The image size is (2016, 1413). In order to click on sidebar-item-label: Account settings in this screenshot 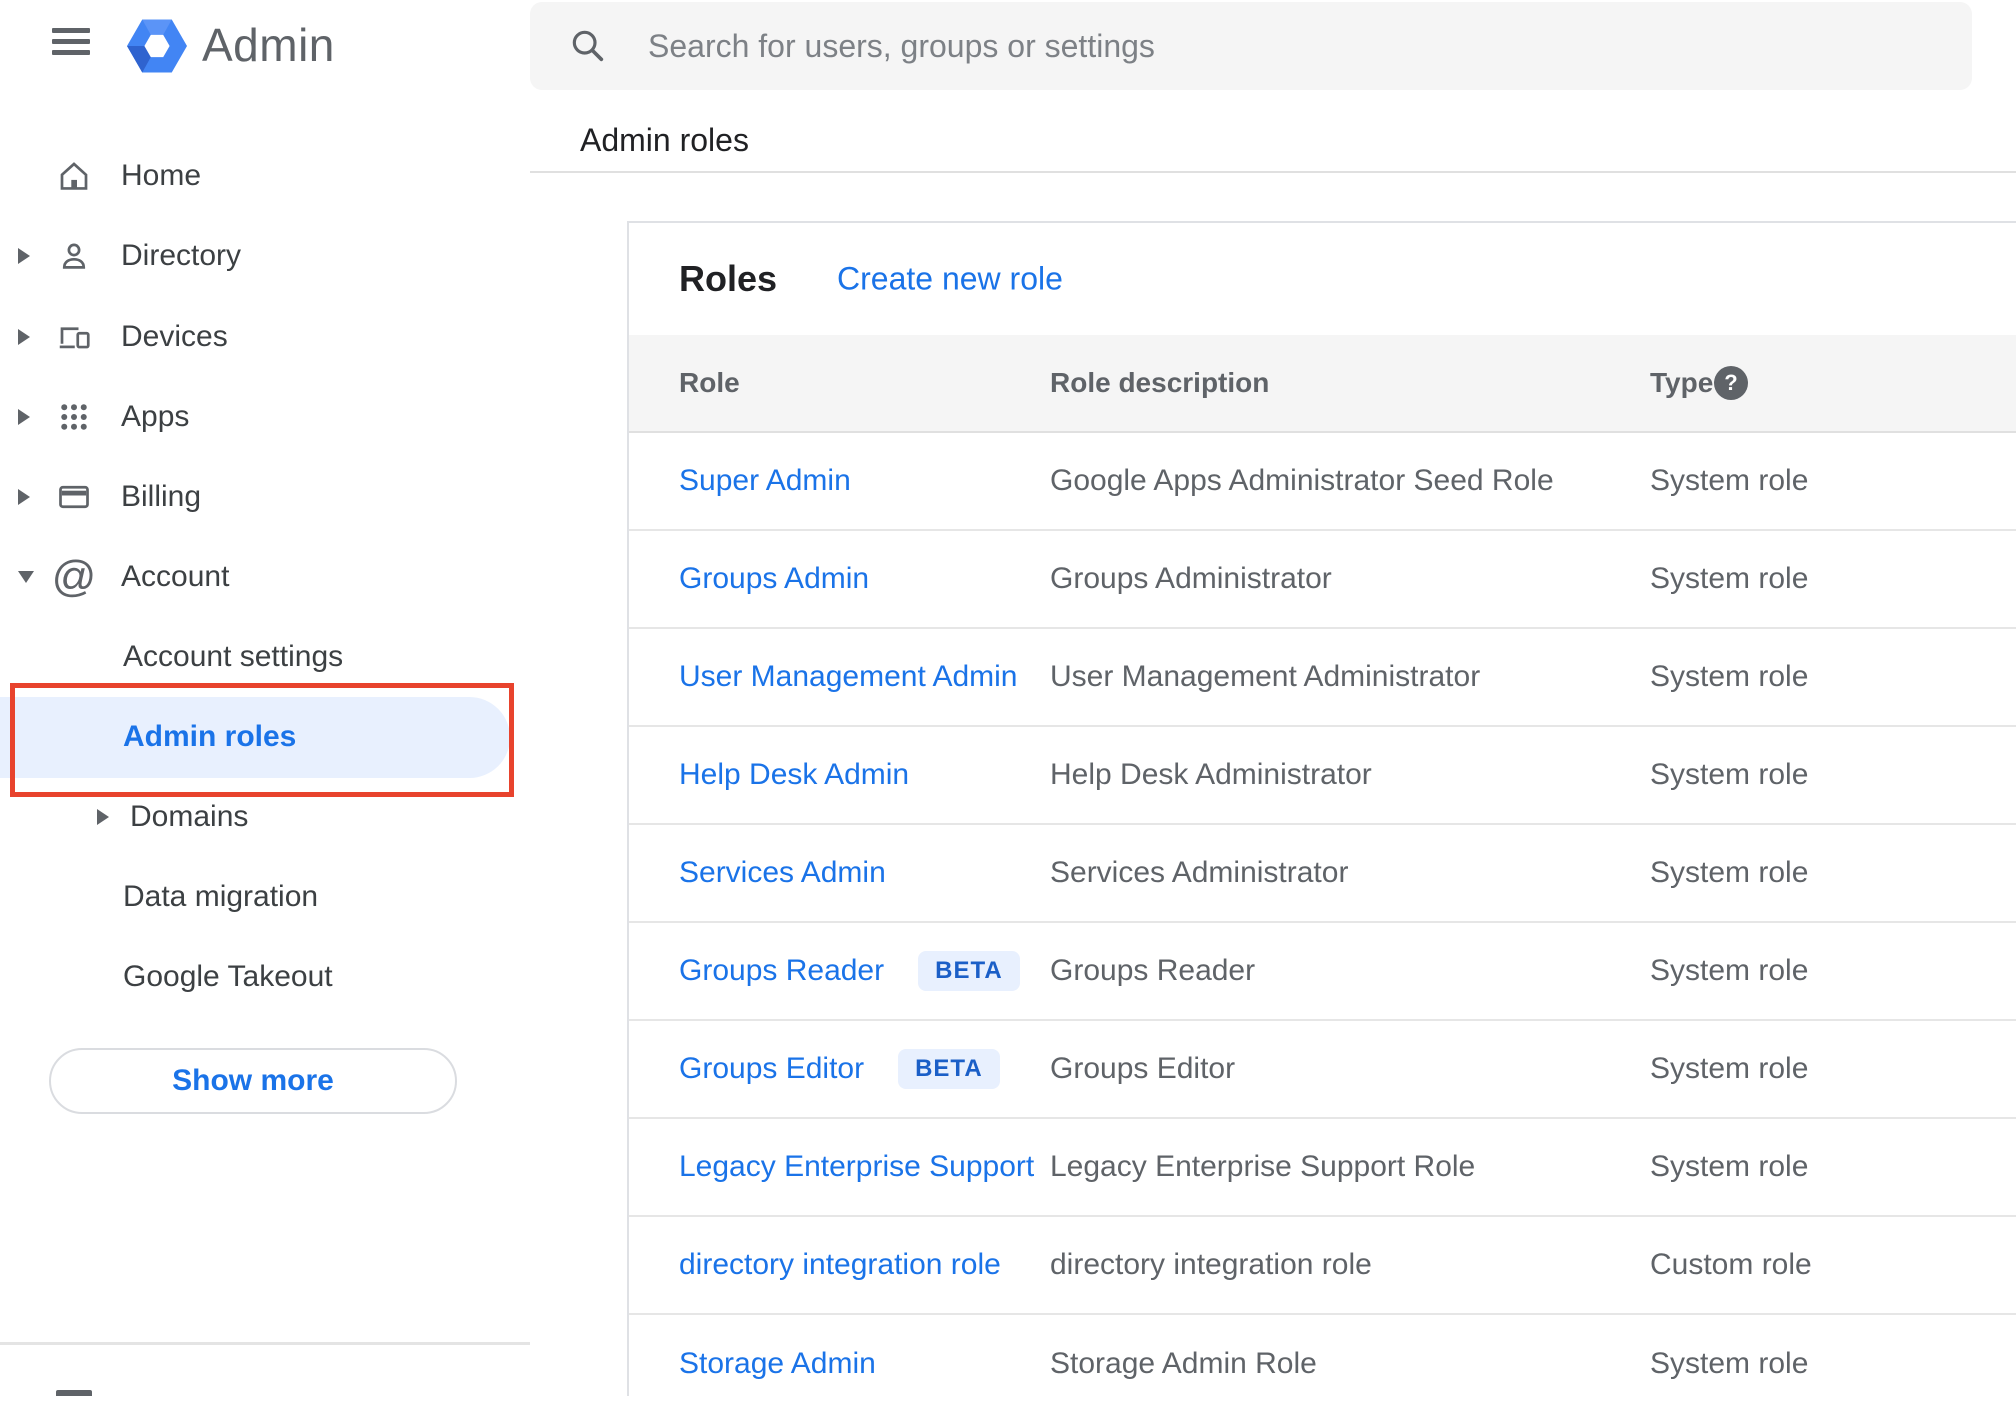, I will do `click(233, 656)`.